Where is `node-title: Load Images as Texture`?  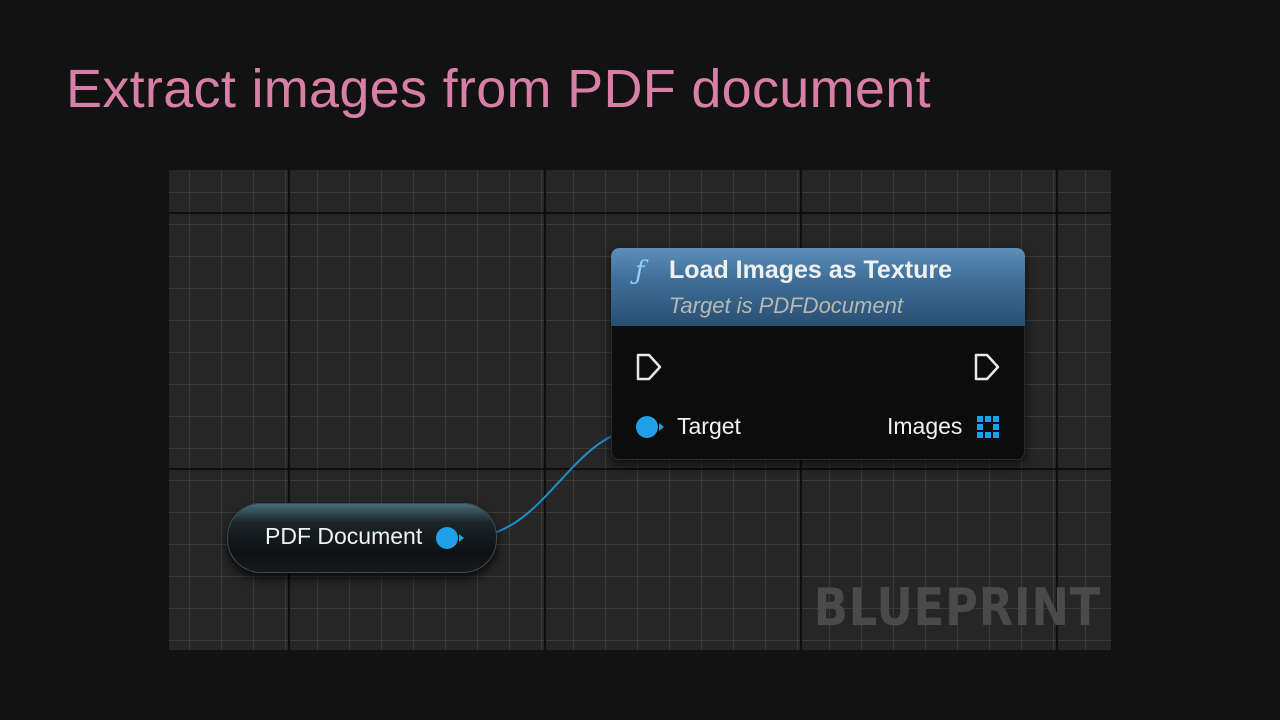 node-title: Load Images as Texture is located at coordinates (810, 270).